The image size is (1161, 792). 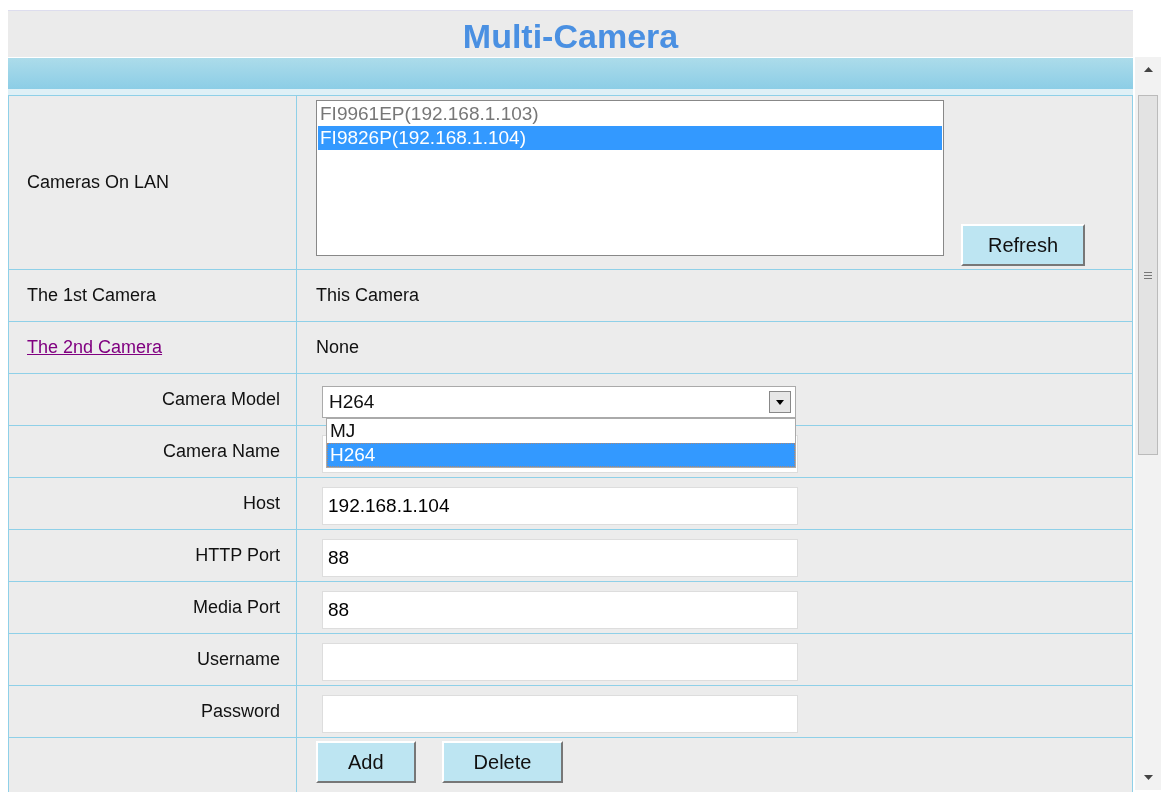 I want to click on refresh-button: Refresh, so click(x=1023, y=245).